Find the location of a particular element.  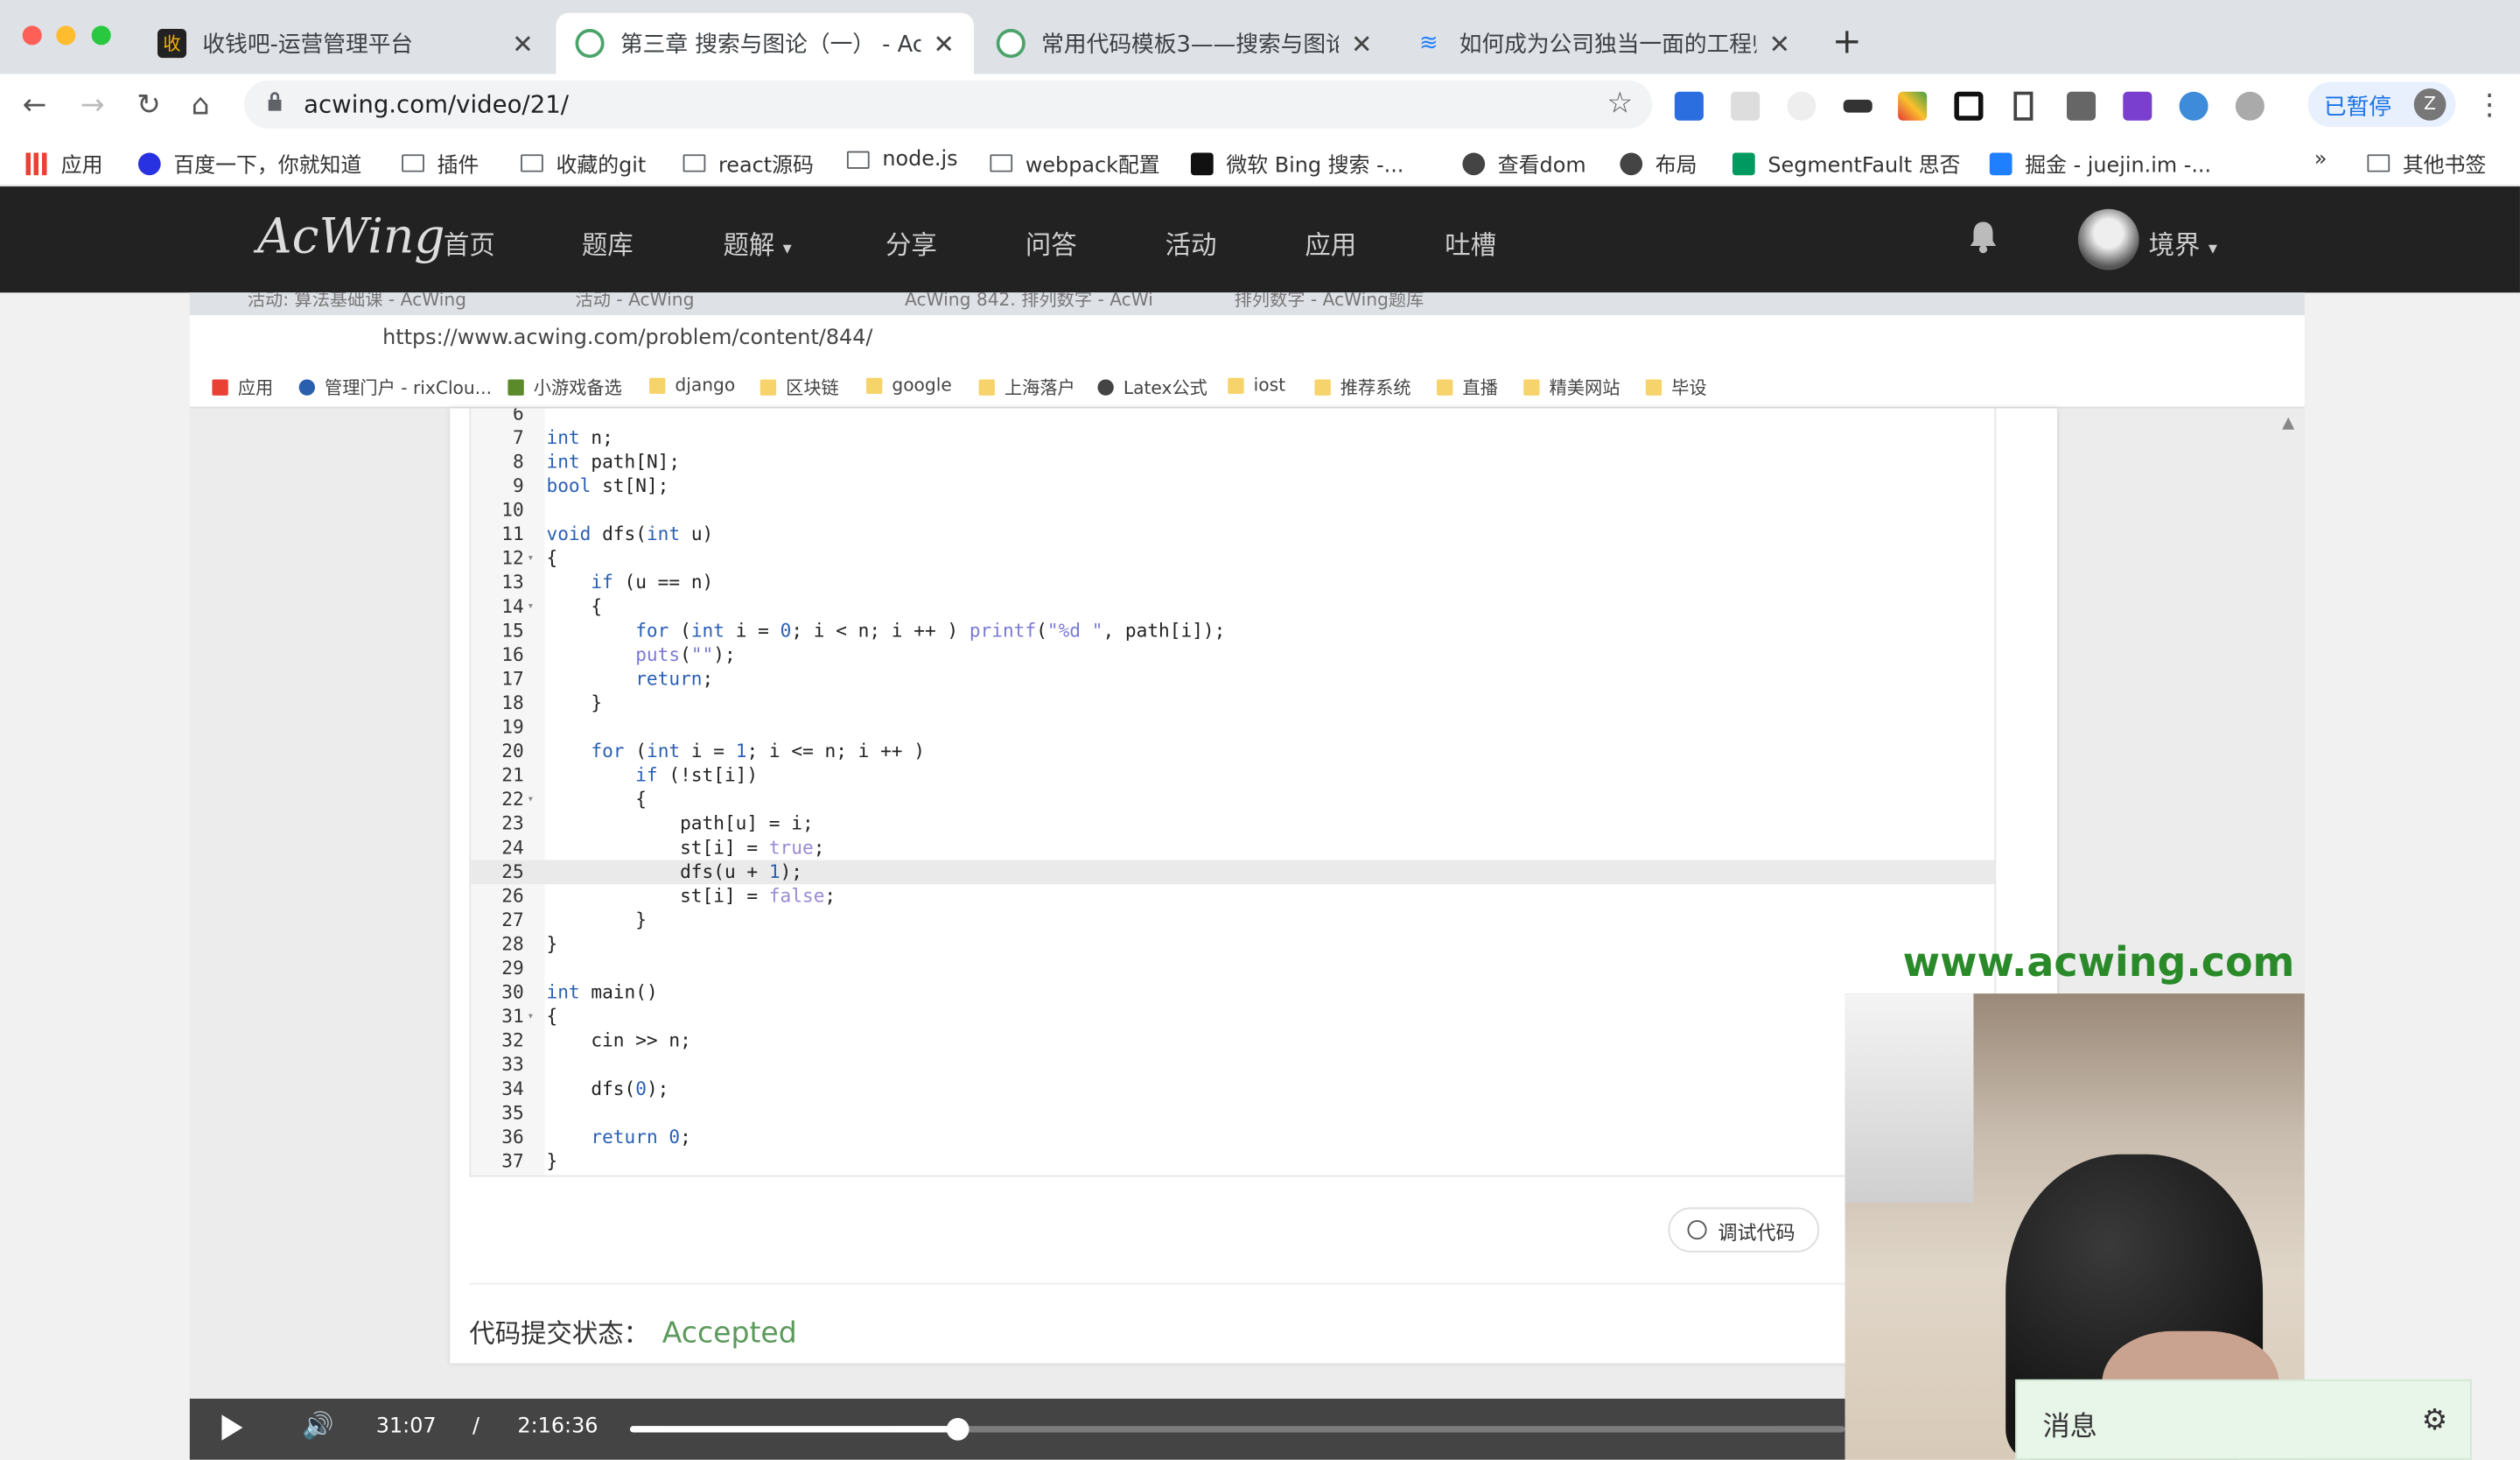

bookmark-item: 布局 is located at coordinates (1659, 164).